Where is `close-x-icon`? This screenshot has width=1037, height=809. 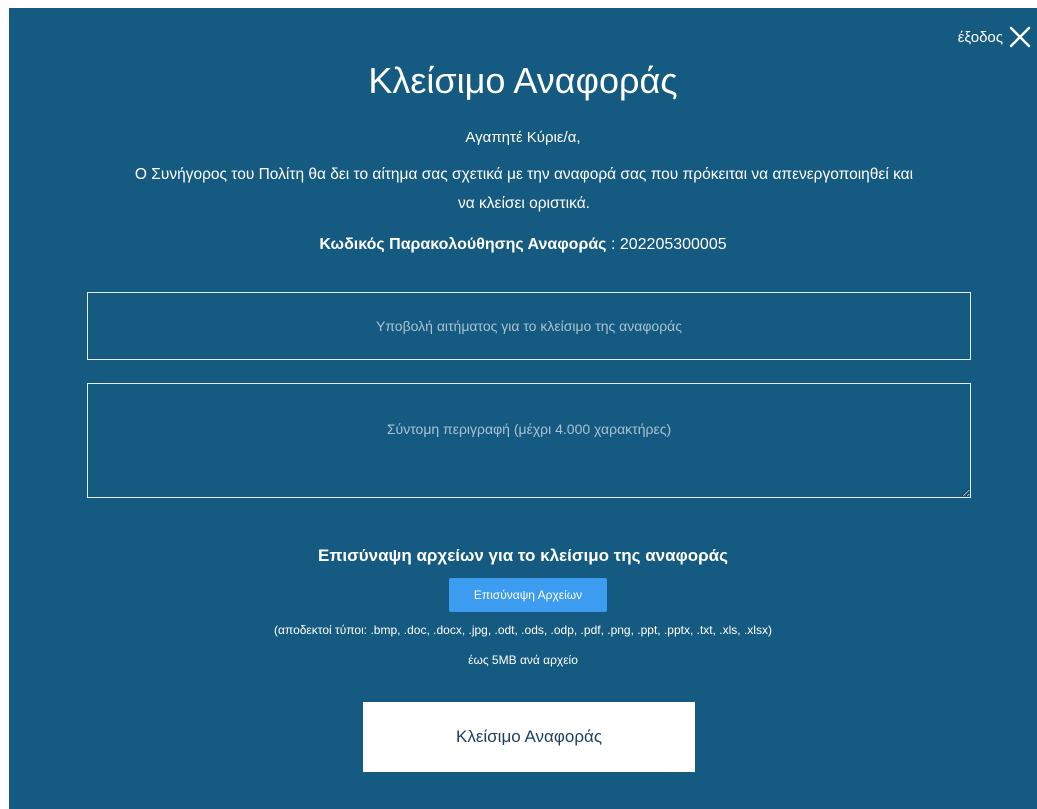 close-x-icon is located at coordinates (1020, 37).